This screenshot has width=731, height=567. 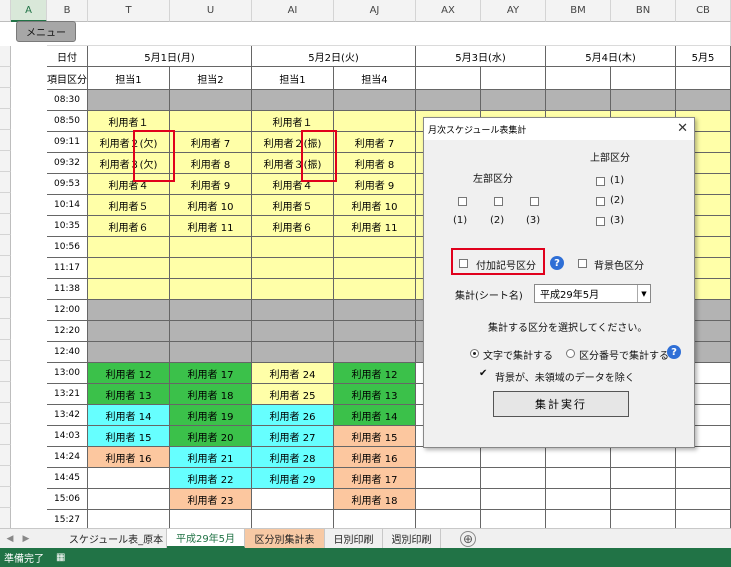 I want to click on schedule-cell: 利用者 12, so click(x=129, y=373).